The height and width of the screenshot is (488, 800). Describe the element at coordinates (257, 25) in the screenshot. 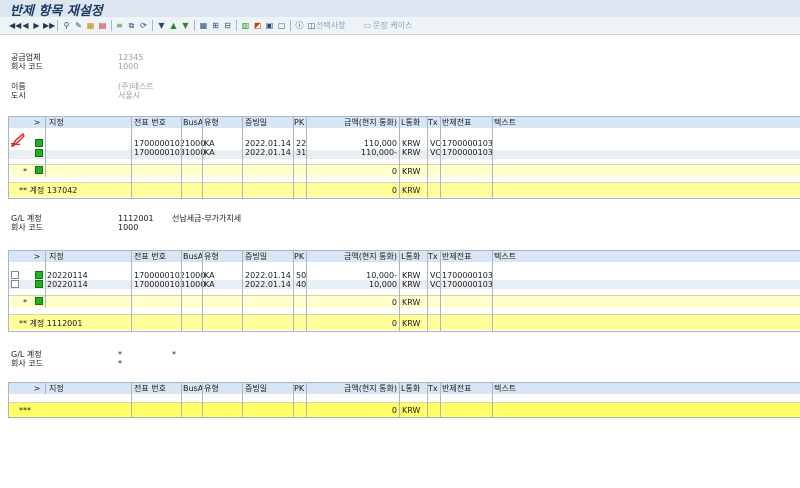

I see `color-icon: ◩` at that location.